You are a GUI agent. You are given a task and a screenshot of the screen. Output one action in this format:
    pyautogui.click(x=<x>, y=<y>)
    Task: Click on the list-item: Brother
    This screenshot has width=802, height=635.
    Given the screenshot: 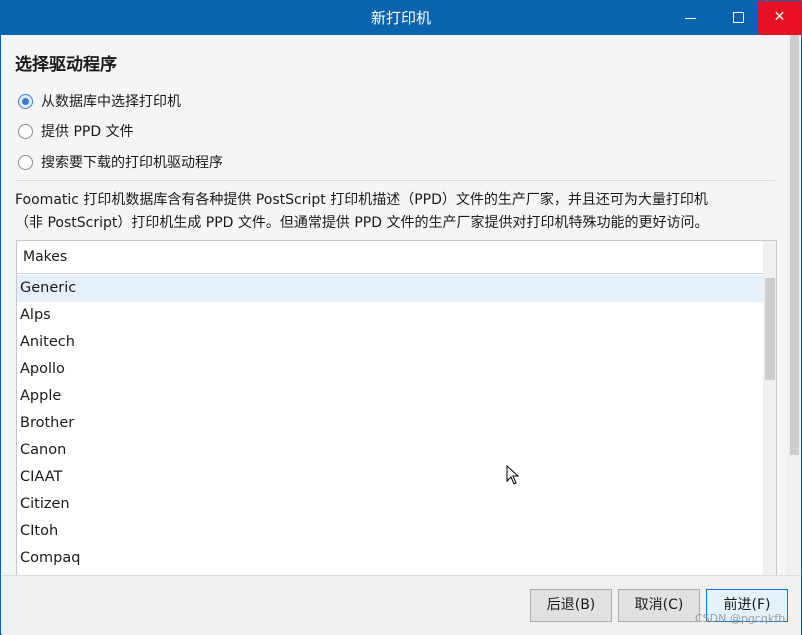 What is the action you would take?
    pyautogui.click(x=390, y=423)
    